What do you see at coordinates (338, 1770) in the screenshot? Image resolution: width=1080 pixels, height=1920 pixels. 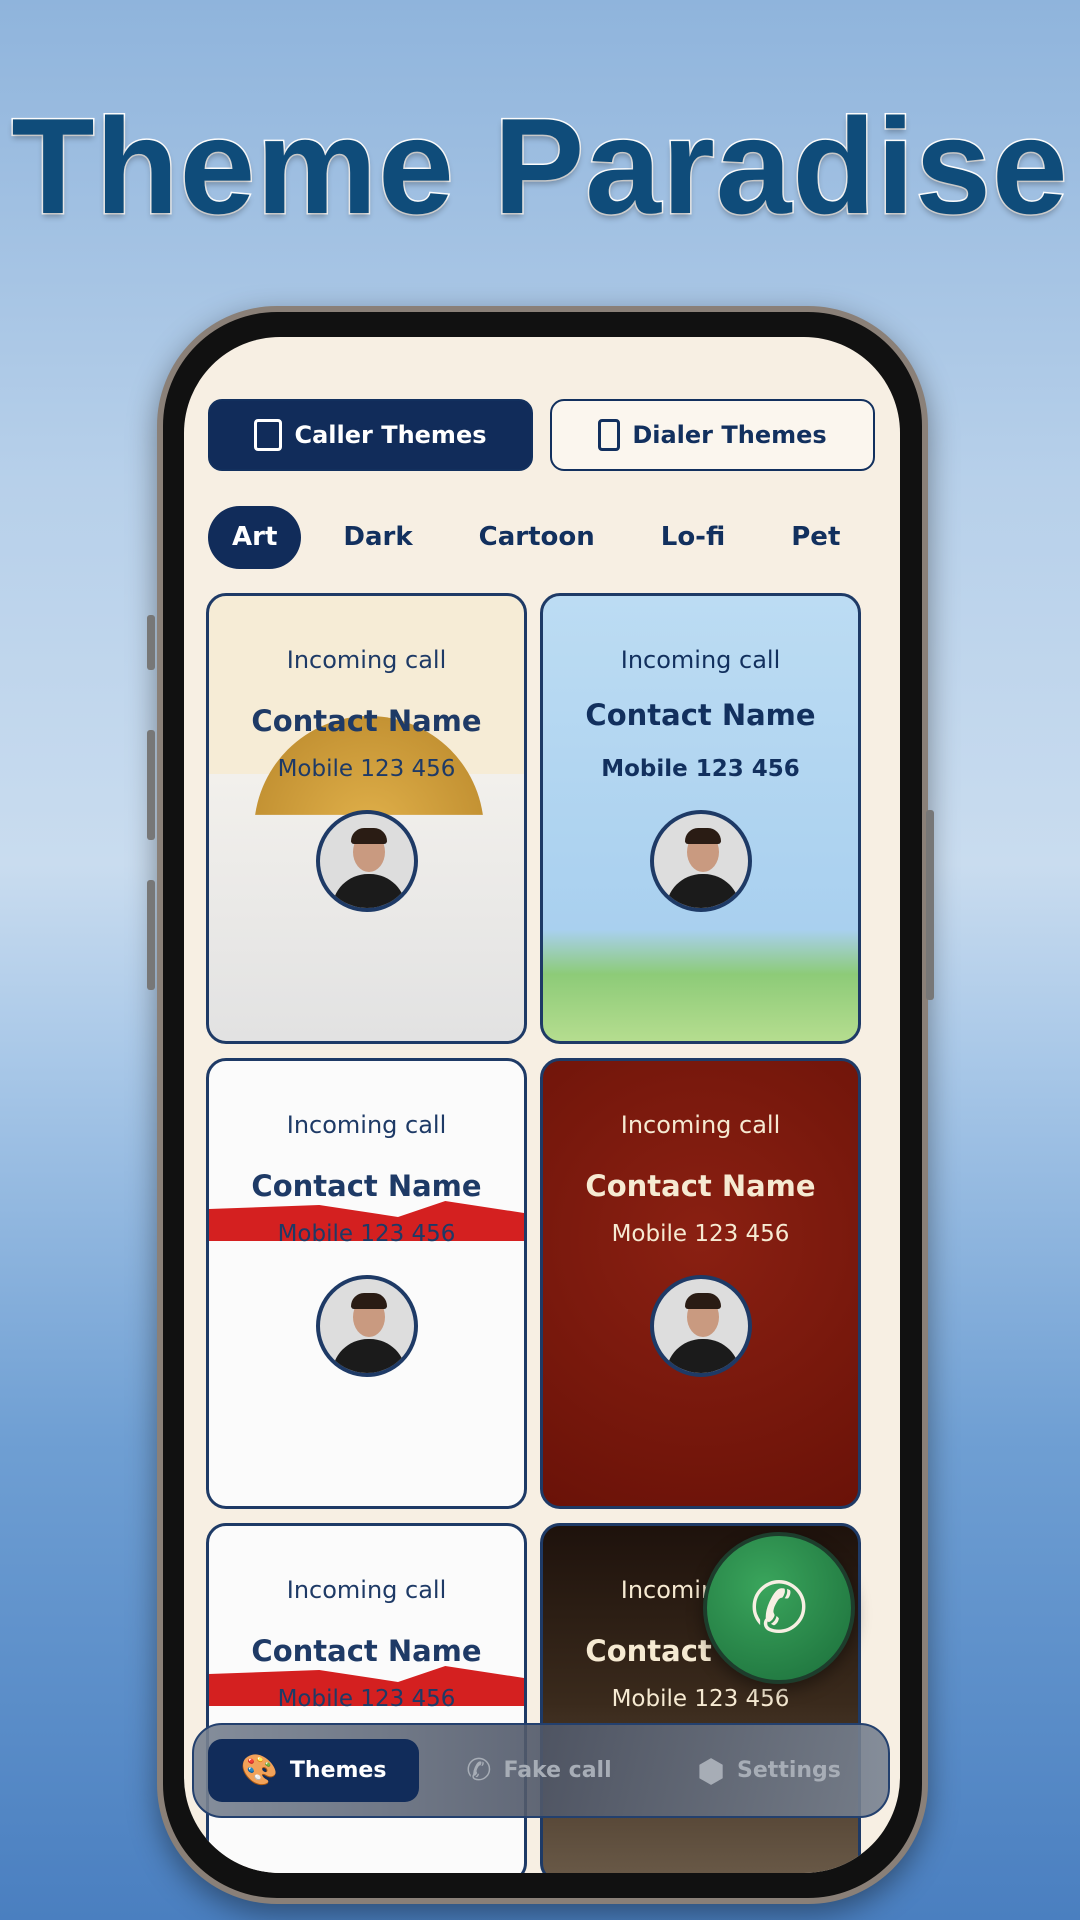 I see `nav-label: Themes` at bounding box center [338, 1770].